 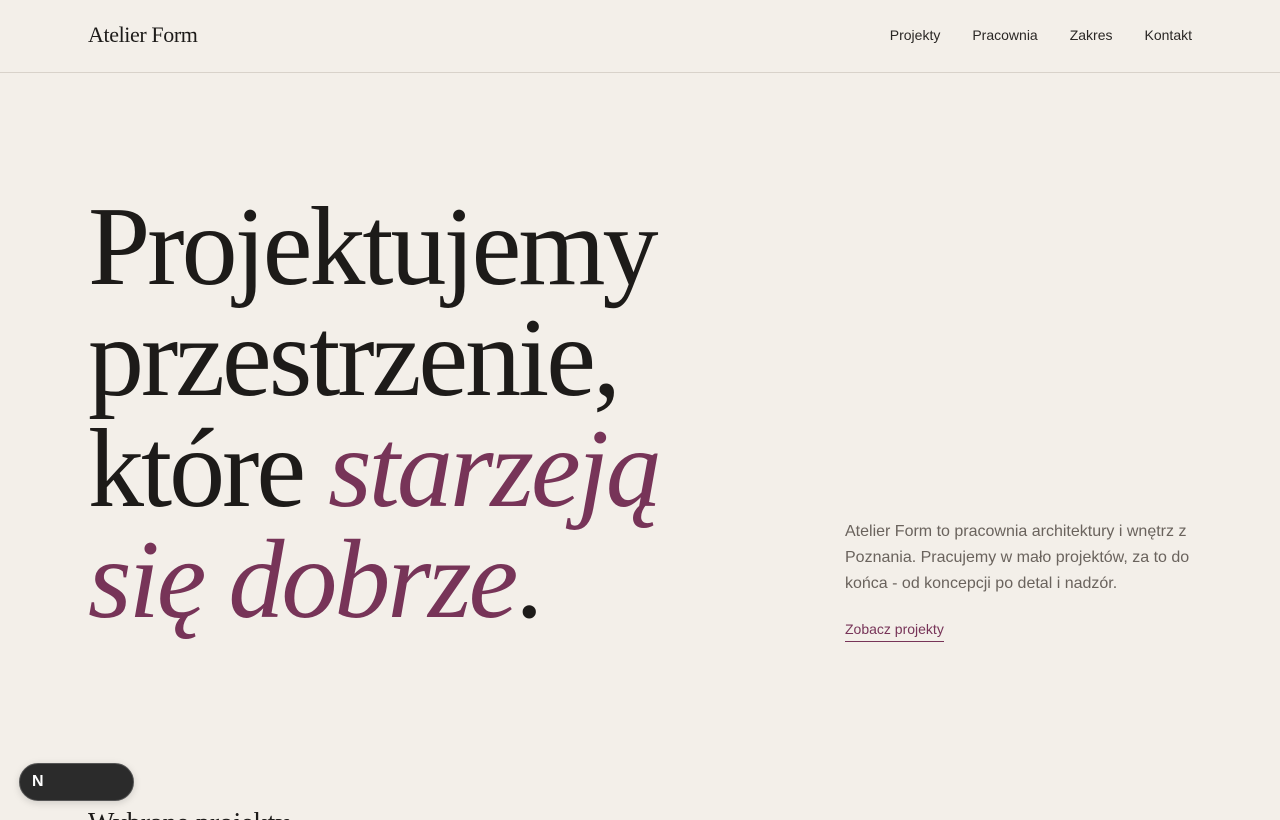 I want to click on nextjs-icon: N, so click(x=38, y=781).